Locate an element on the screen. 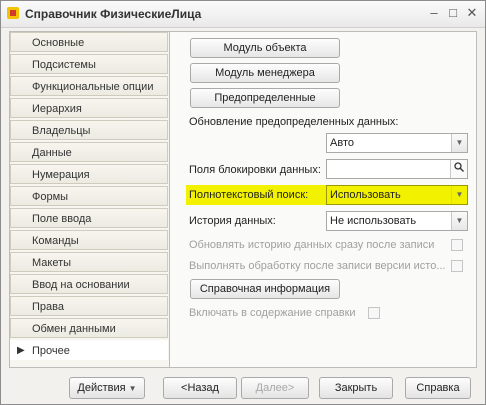  sidebar-item-input-by-basis: Ввод на основании is located at coordinates (89, 284).